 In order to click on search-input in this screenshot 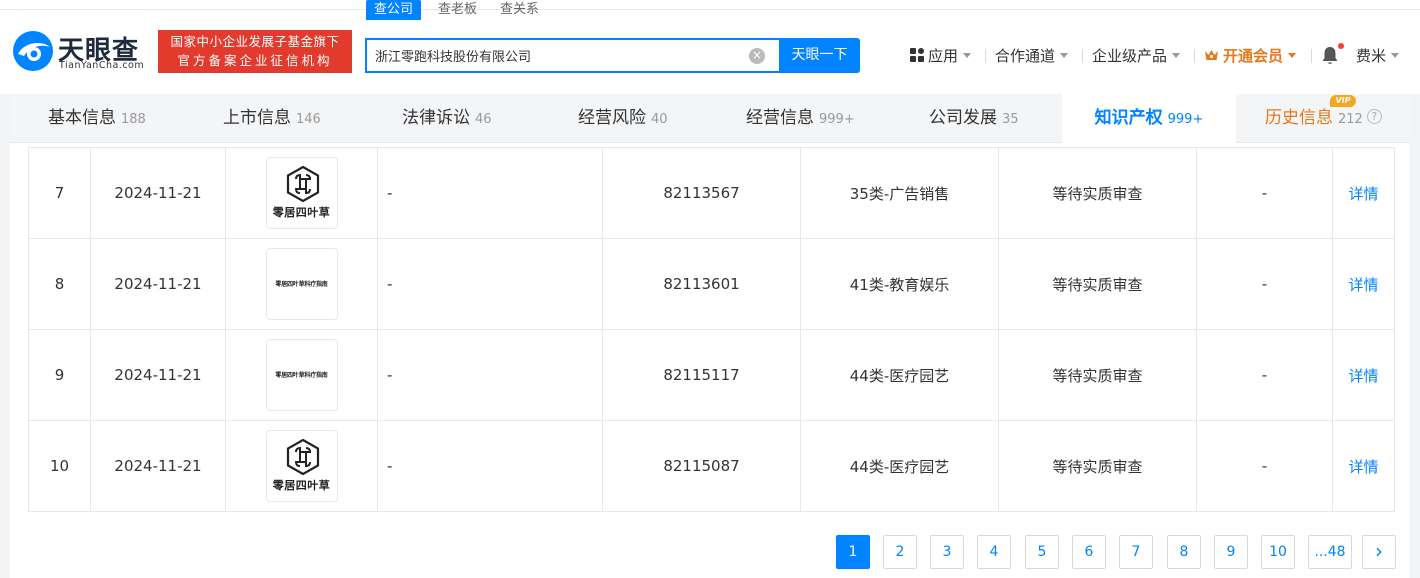, I will do `click(560, 55)`.